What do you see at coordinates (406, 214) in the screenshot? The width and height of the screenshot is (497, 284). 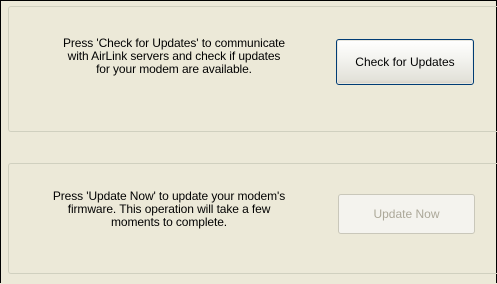 I see `update-now-button: Update Now` at bounding box center [406, 214].